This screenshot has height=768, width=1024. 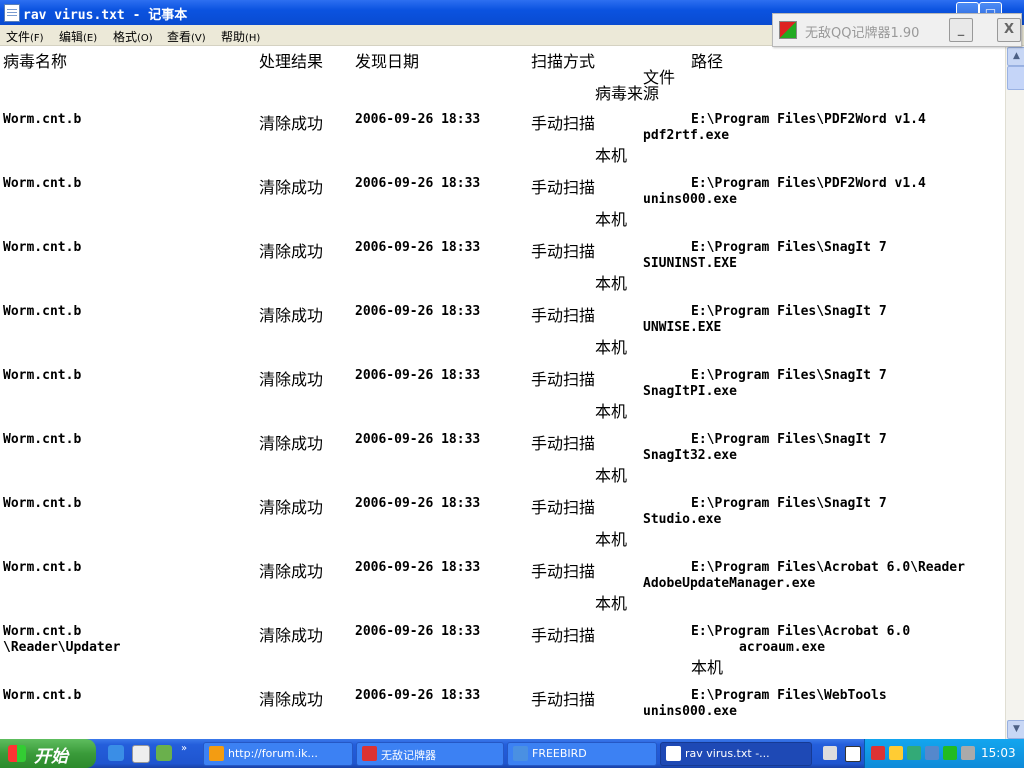 I want to click on keyboard-icon, so click(x=830, y=753).